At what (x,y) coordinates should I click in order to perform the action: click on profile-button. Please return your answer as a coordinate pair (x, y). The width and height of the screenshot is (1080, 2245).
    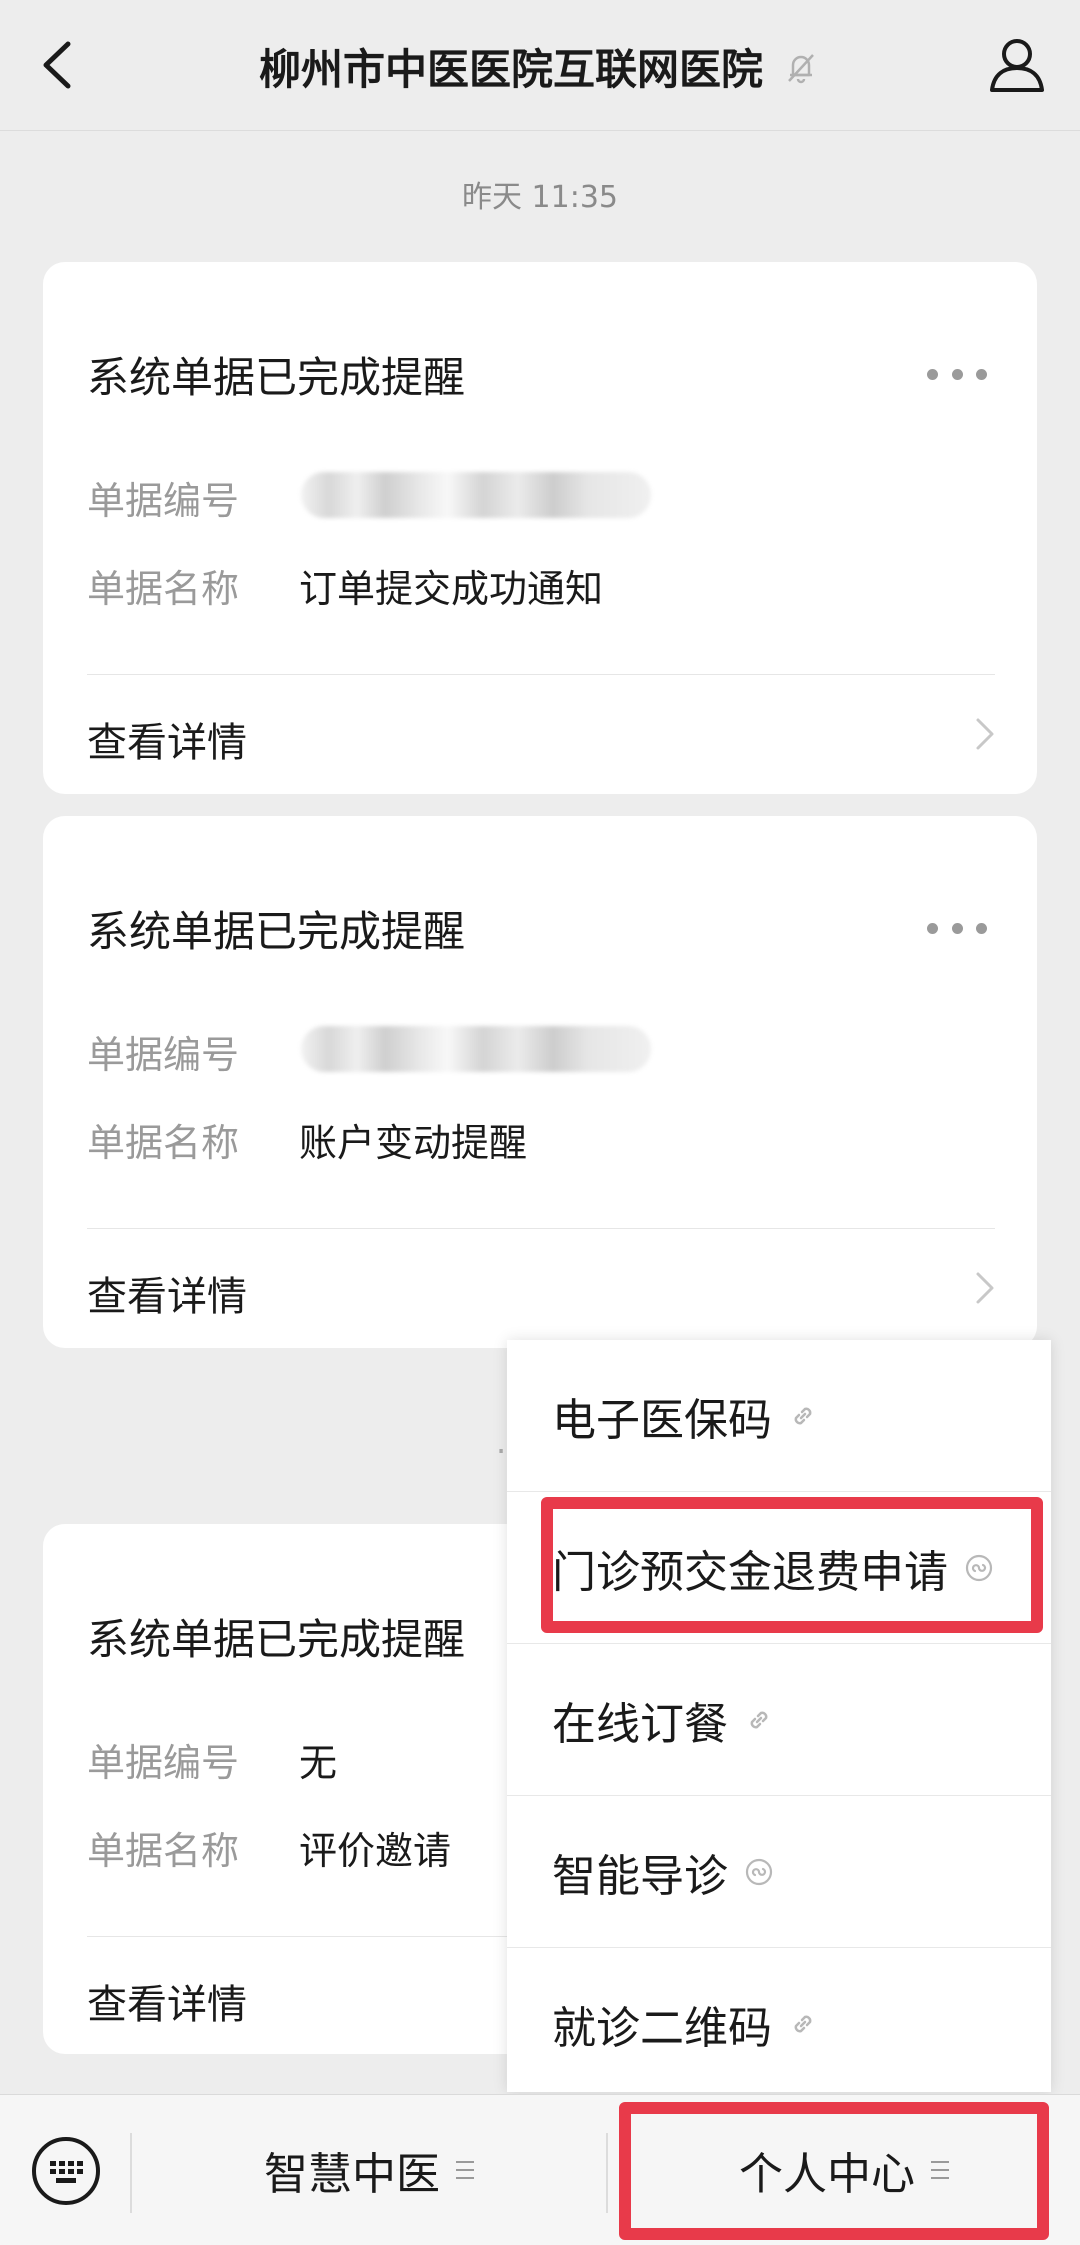
    Looking at the image, I should click on (1017, 65).